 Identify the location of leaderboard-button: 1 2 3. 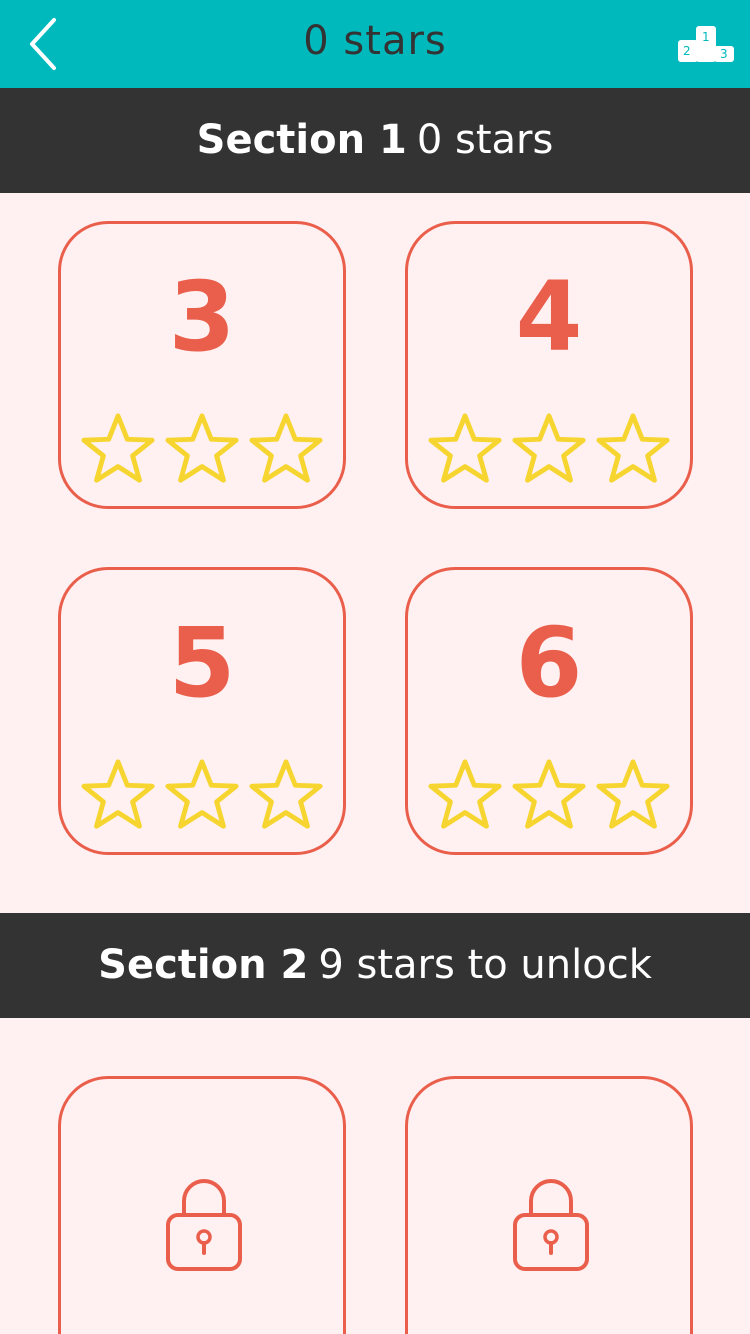
(706, 44).